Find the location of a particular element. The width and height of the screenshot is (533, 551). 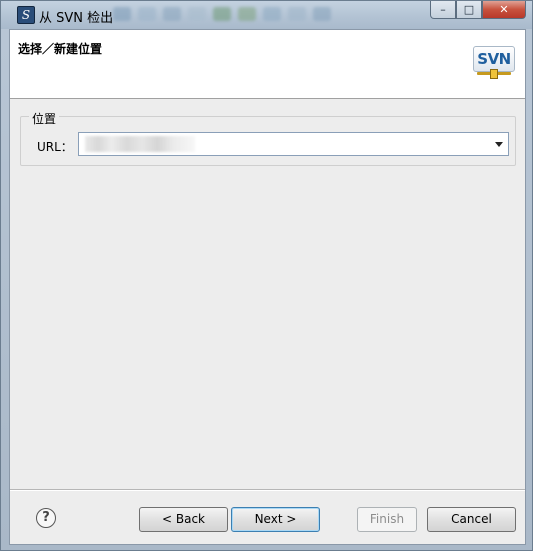

cancel-button: Cancel is located at coordinates (471, 519).